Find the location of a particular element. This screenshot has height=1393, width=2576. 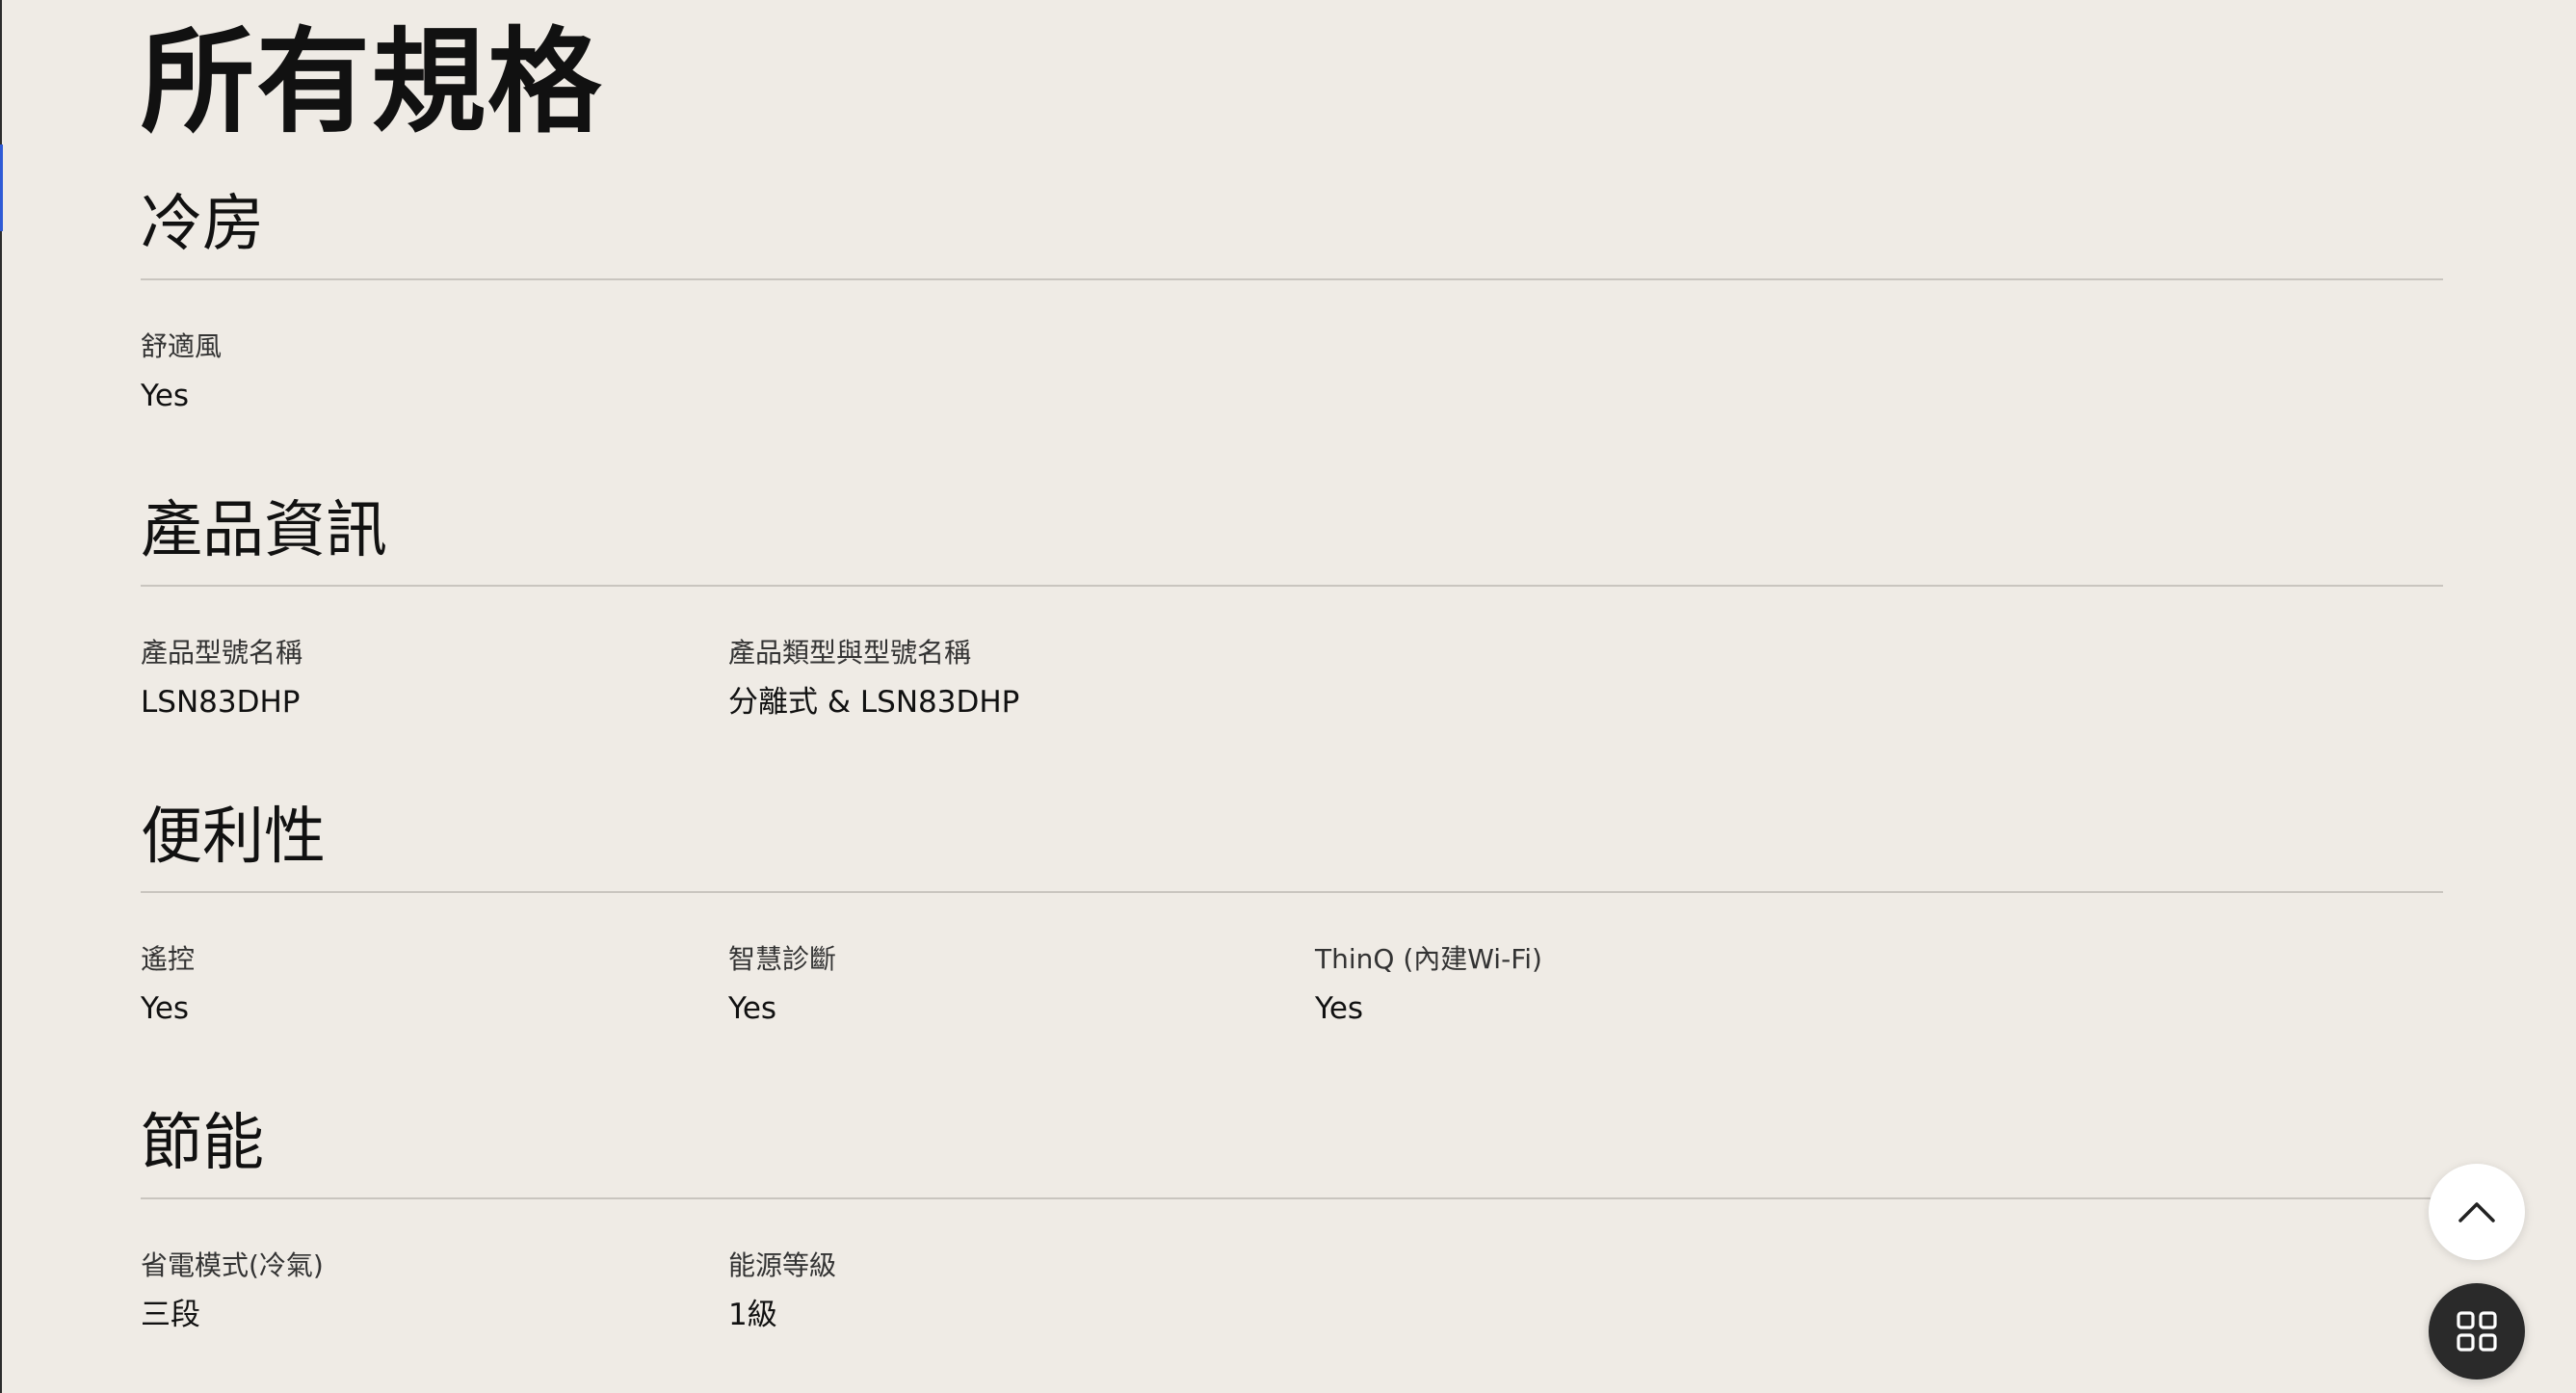

spec-list: 舒適風 Yes is located at coordinates (1292, 346).